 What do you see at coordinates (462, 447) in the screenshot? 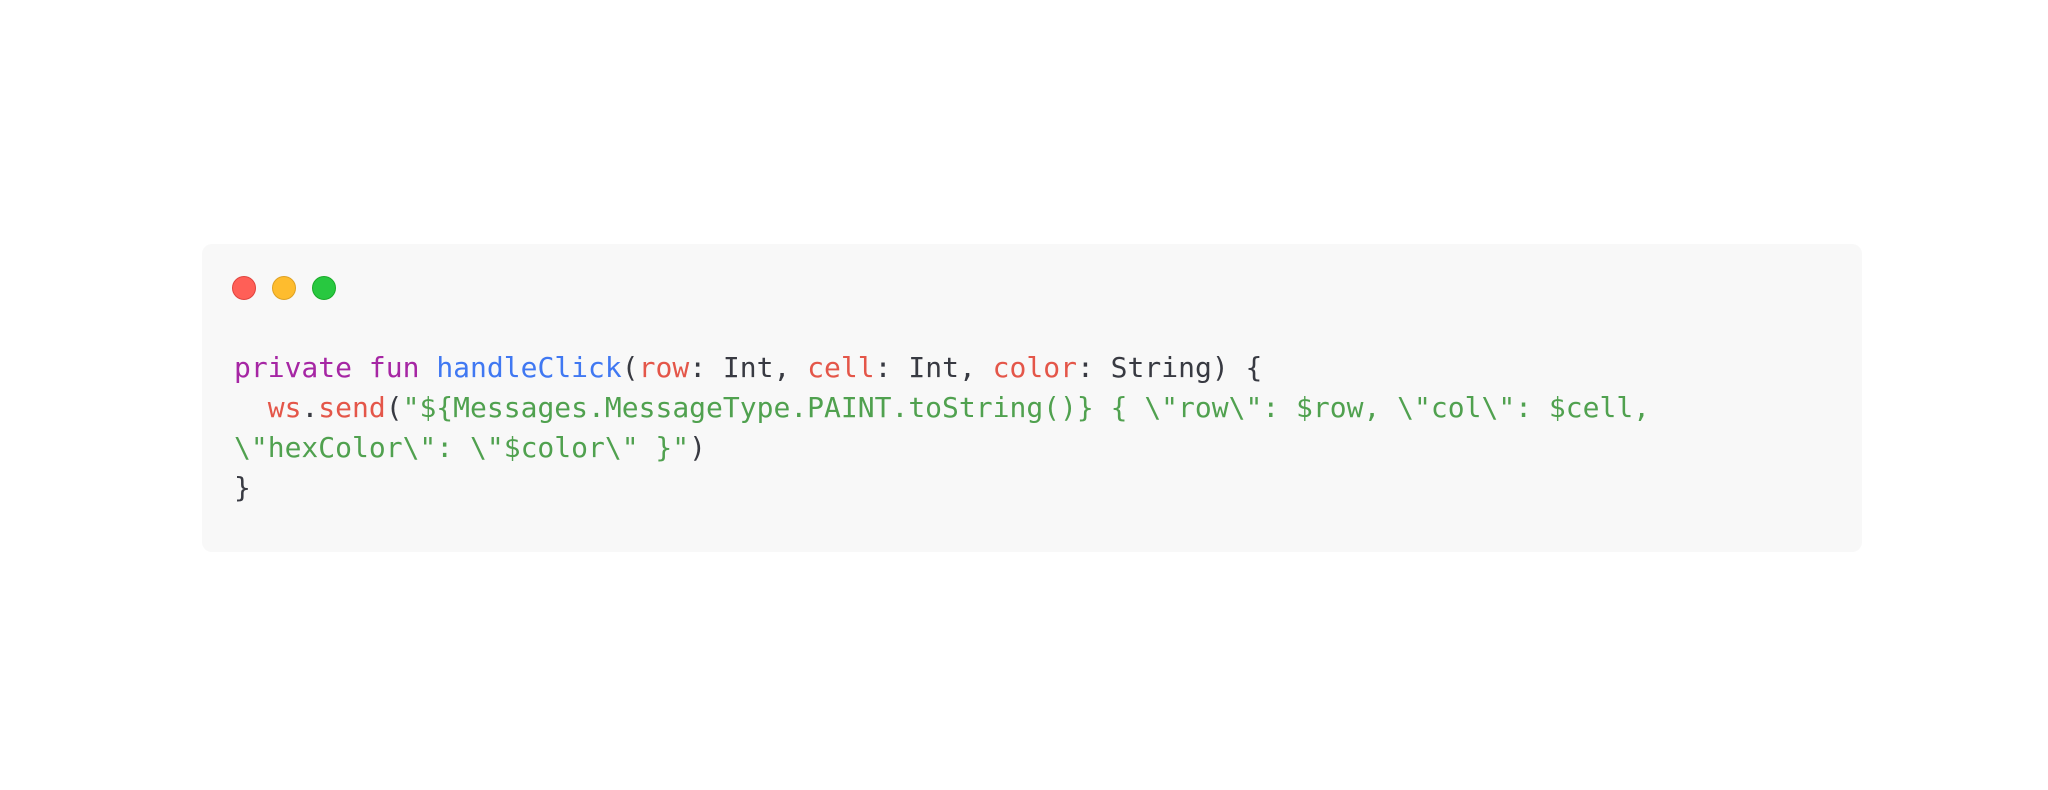
I see `string-literal-part2: \"hexColor\": \"$color\" }"` at bounding box center [462, 447].